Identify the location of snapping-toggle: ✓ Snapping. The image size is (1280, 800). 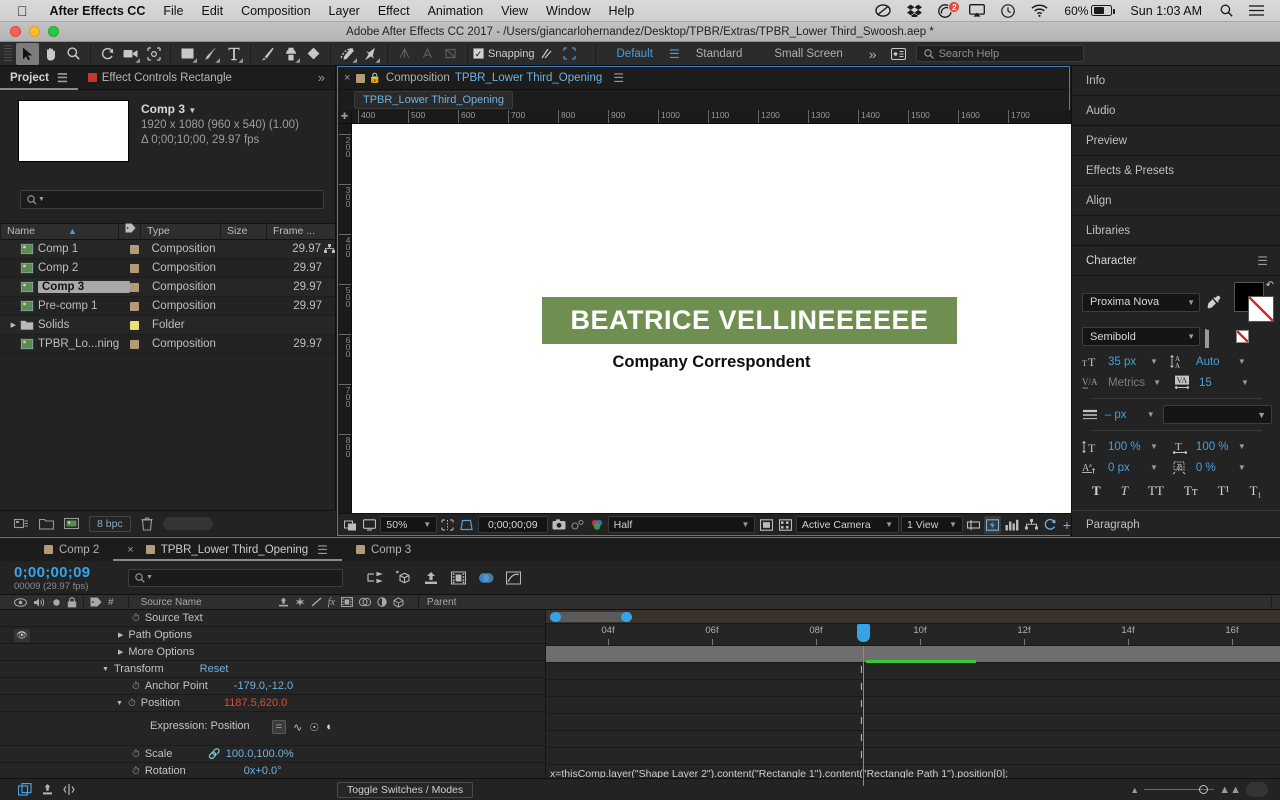
(504, 54).